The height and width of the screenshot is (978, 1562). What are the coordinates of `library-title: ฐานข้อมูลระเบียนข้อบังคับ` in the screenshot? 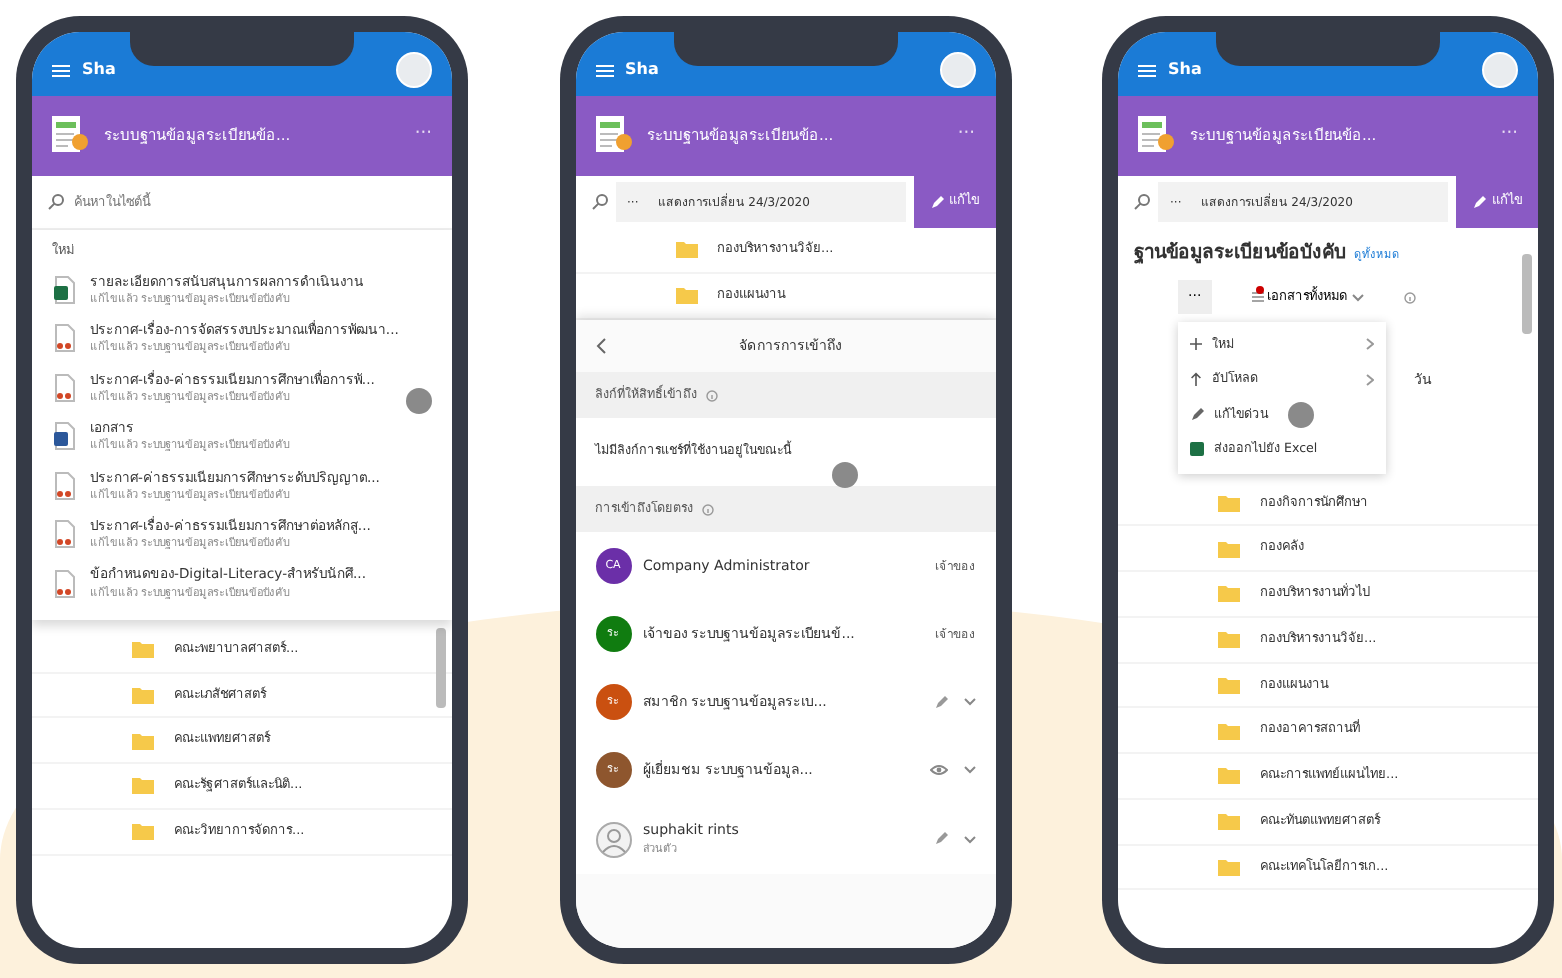 It's located at (1240, 254).